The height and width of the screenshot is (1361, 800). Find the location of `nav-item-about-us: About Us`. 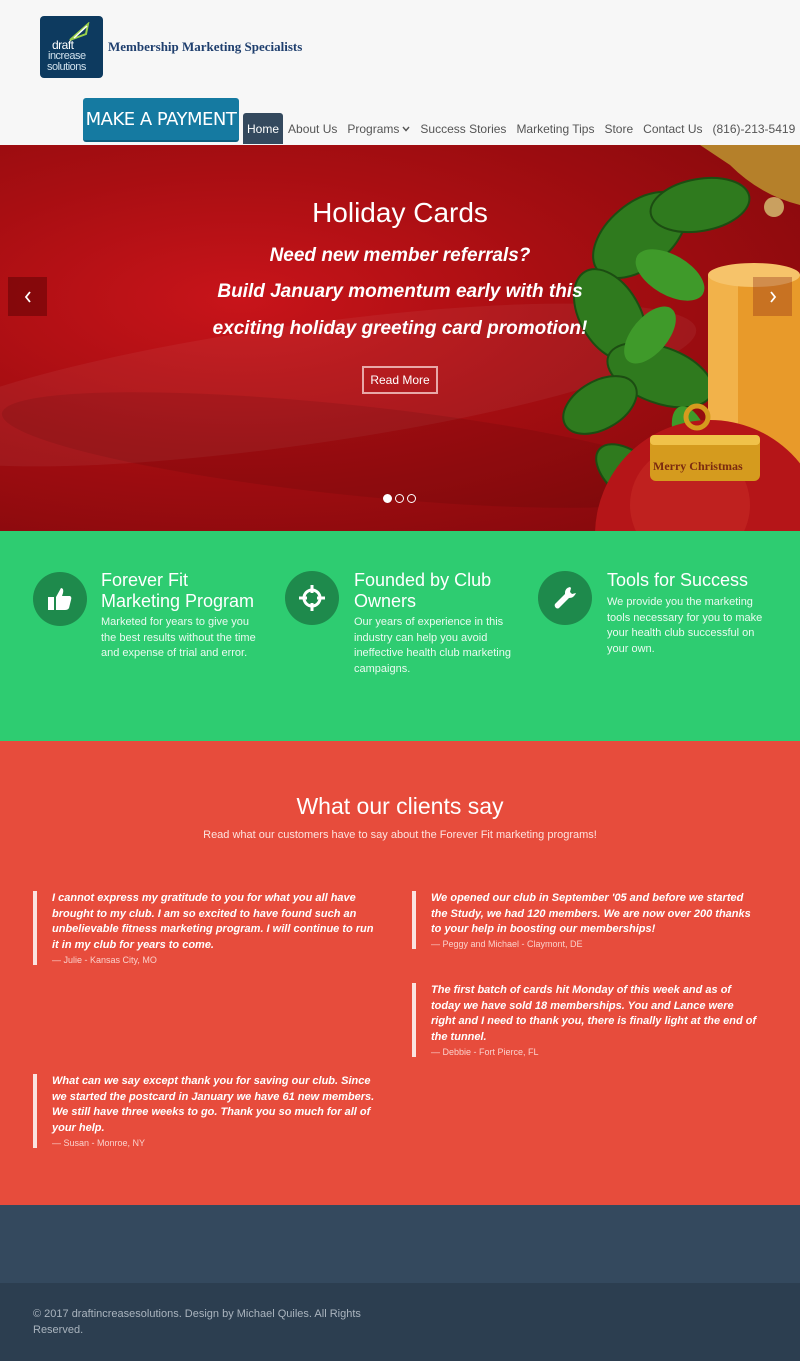

nav-item-about-us: About Us is located at coordinates (312, 128).